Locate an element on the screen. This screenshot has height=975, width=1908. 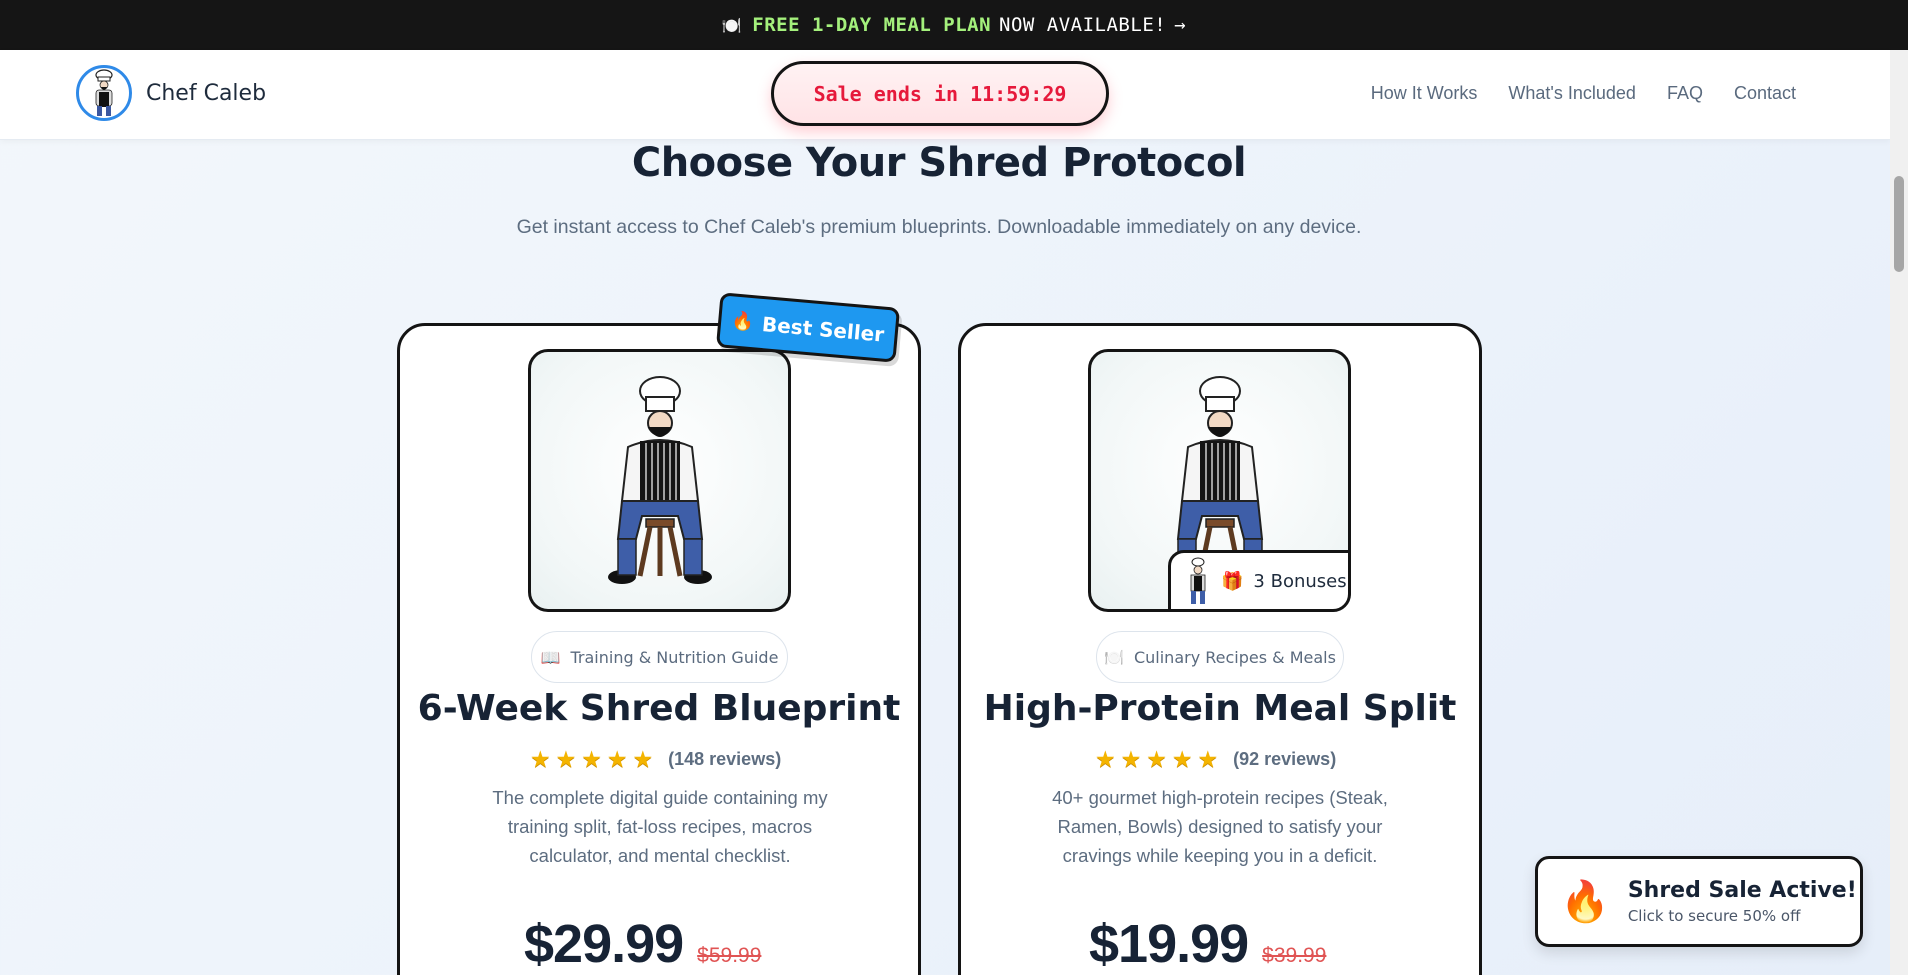
rating: ★ ★ ★ ★ ★ (148 reviews) is located at coordinates (655, 759).